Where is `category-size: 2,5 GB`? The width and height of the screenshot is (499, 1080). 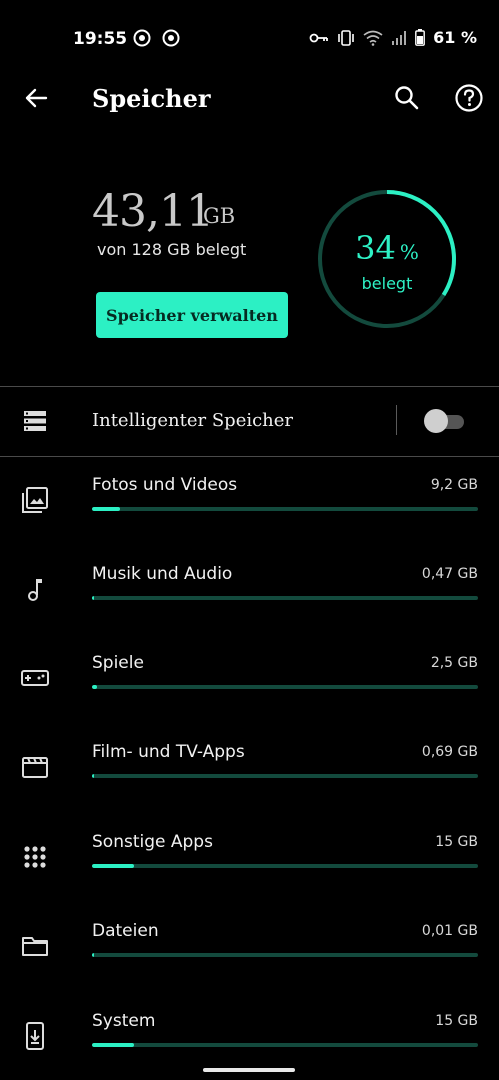
category-size: 2,5 GB is located at coordinates (454, 663).